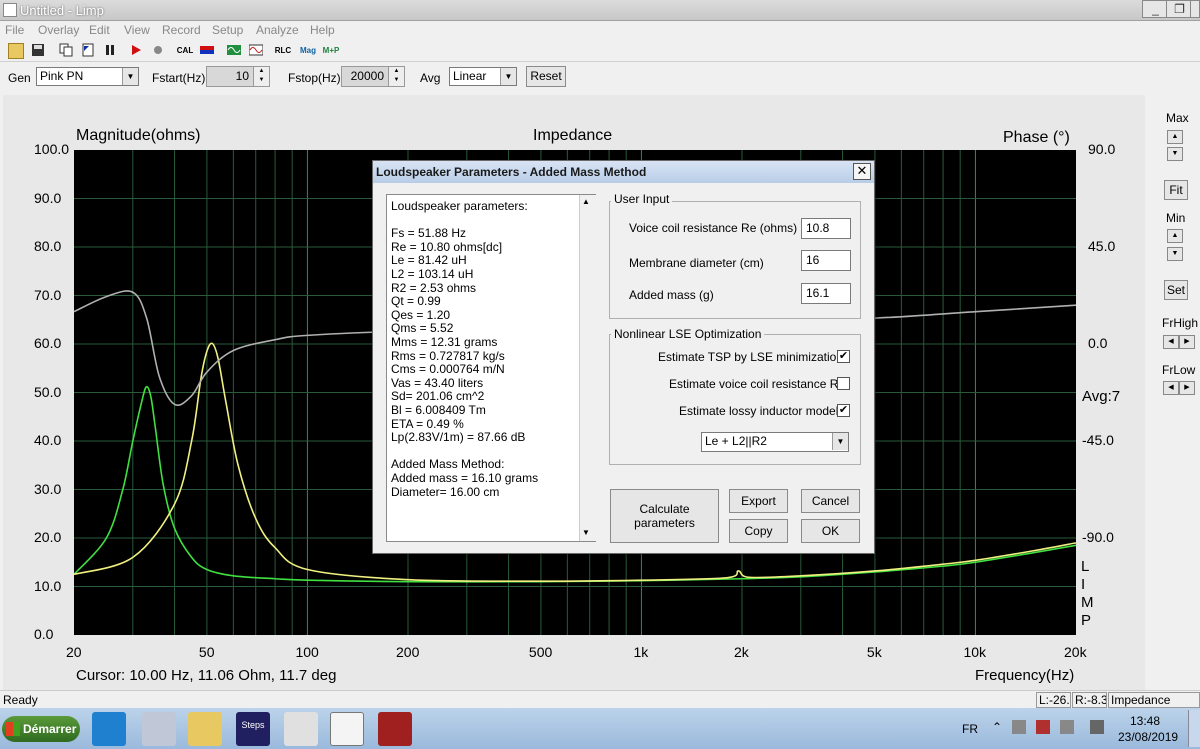 This screenshot has height=749, width=1200. I want to click on menu-analyze: Analyze, so click(277, 30).